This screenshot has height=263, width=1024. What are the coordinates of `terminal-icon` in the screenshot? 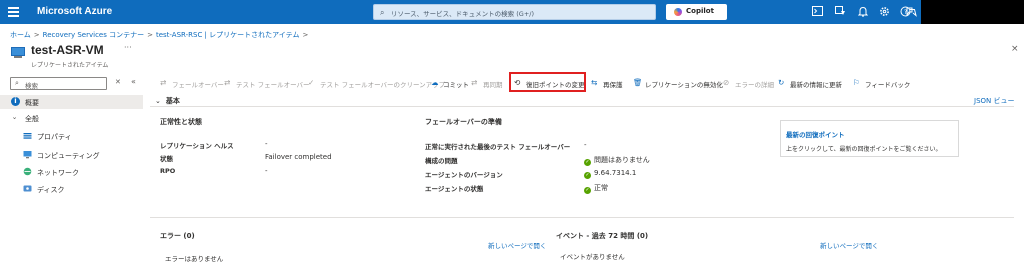 It's located at (817, 12).